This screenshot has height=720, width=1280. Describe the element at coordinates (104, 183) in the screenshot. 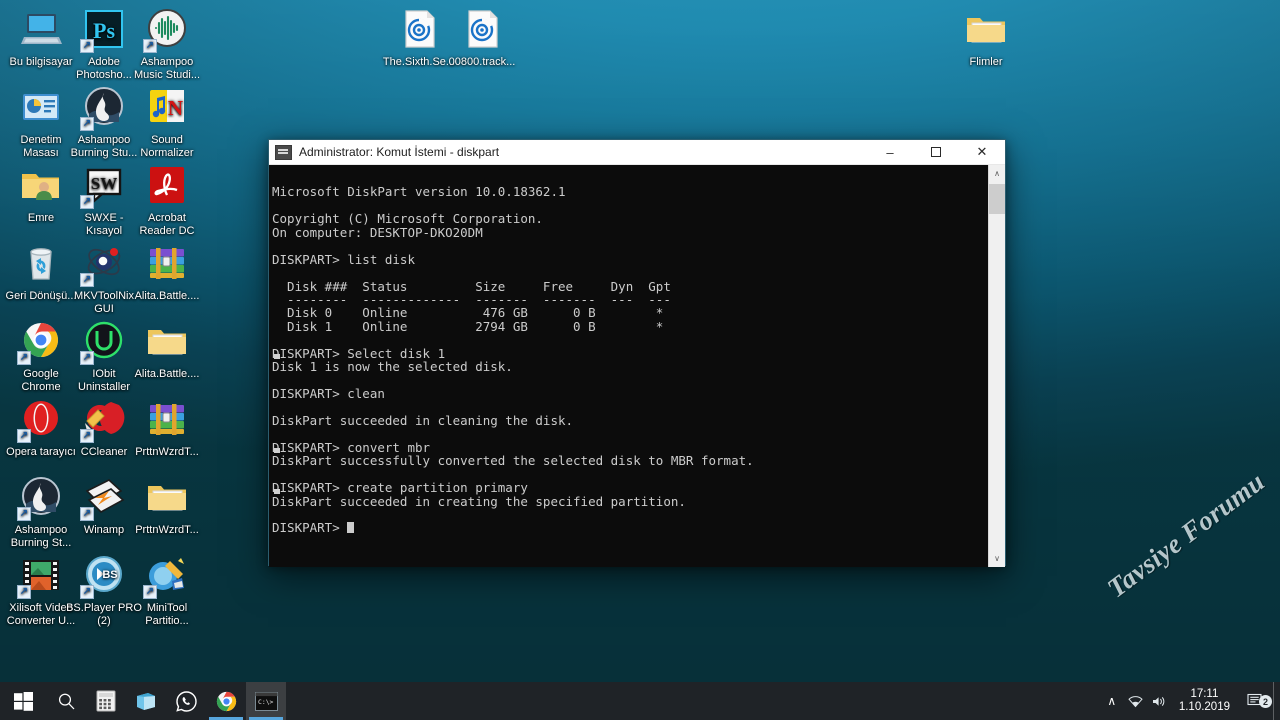

I see `svg-text: SW` at that location.